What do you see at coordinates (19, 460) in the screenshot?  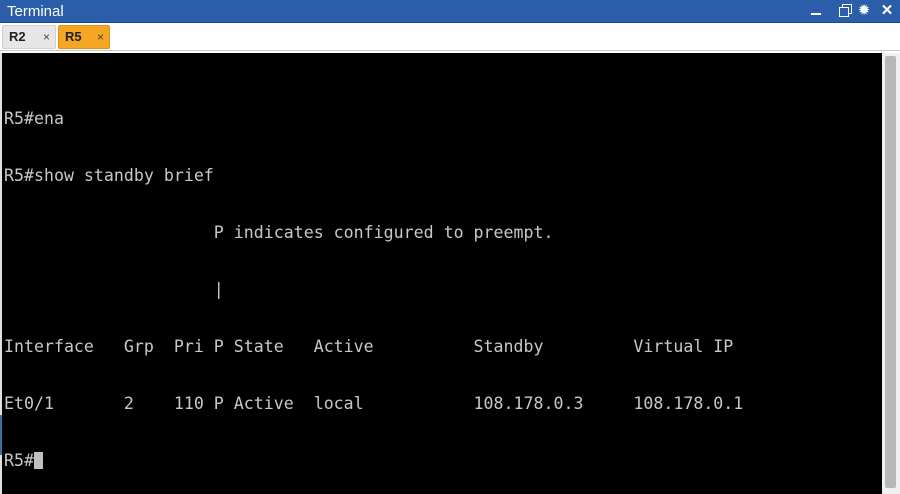 I see `terminal-prompt: R5#` at bounding box center [19, 460].